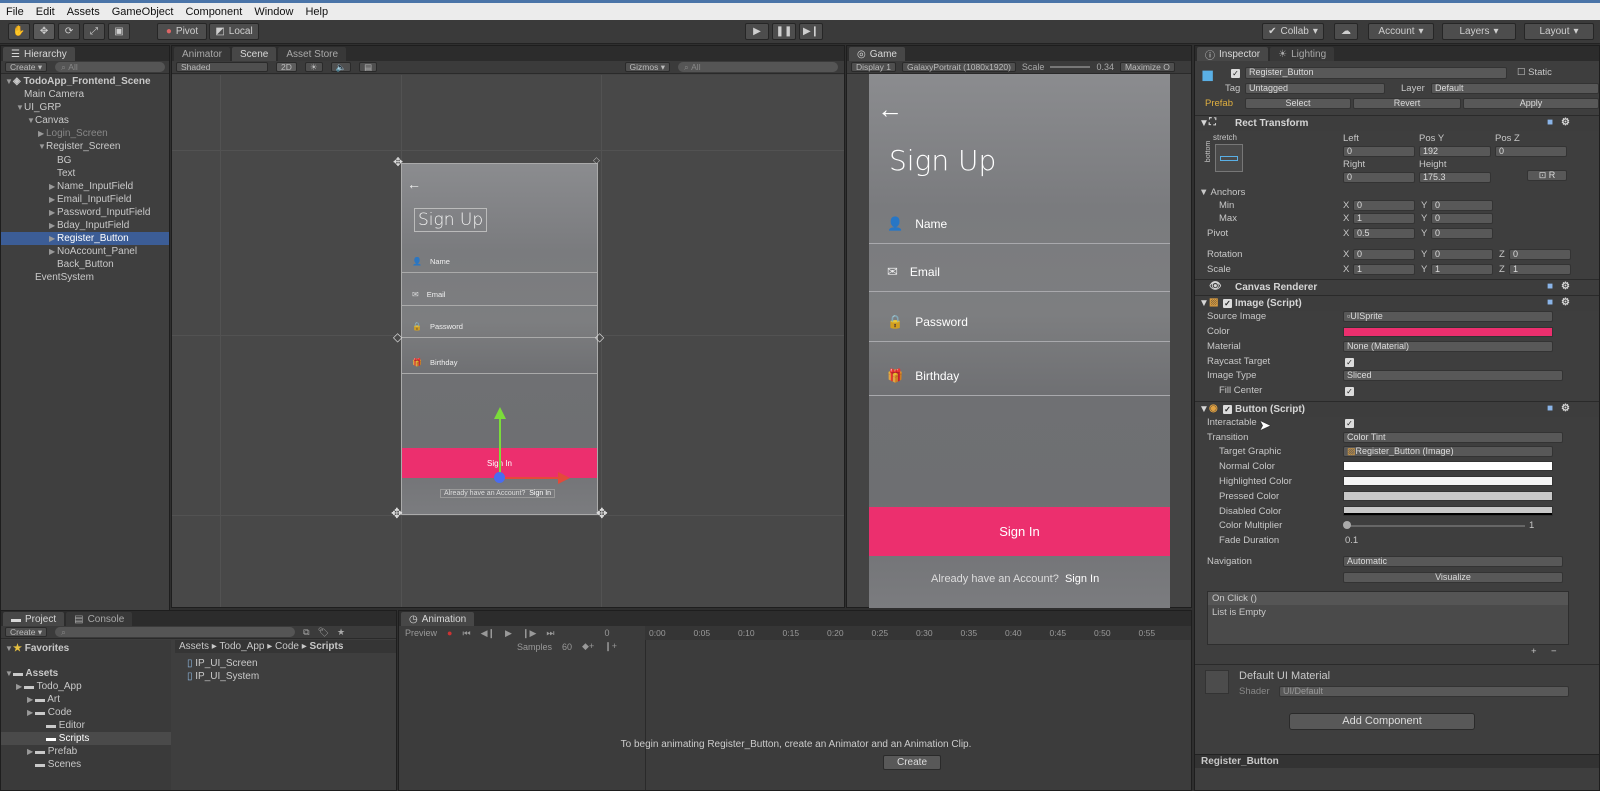  What do you see at coordinates (85, 186) in the screenshot?
I see `hierarchy-item: ▶ Name_InputField` at bounding box center [85, 186].